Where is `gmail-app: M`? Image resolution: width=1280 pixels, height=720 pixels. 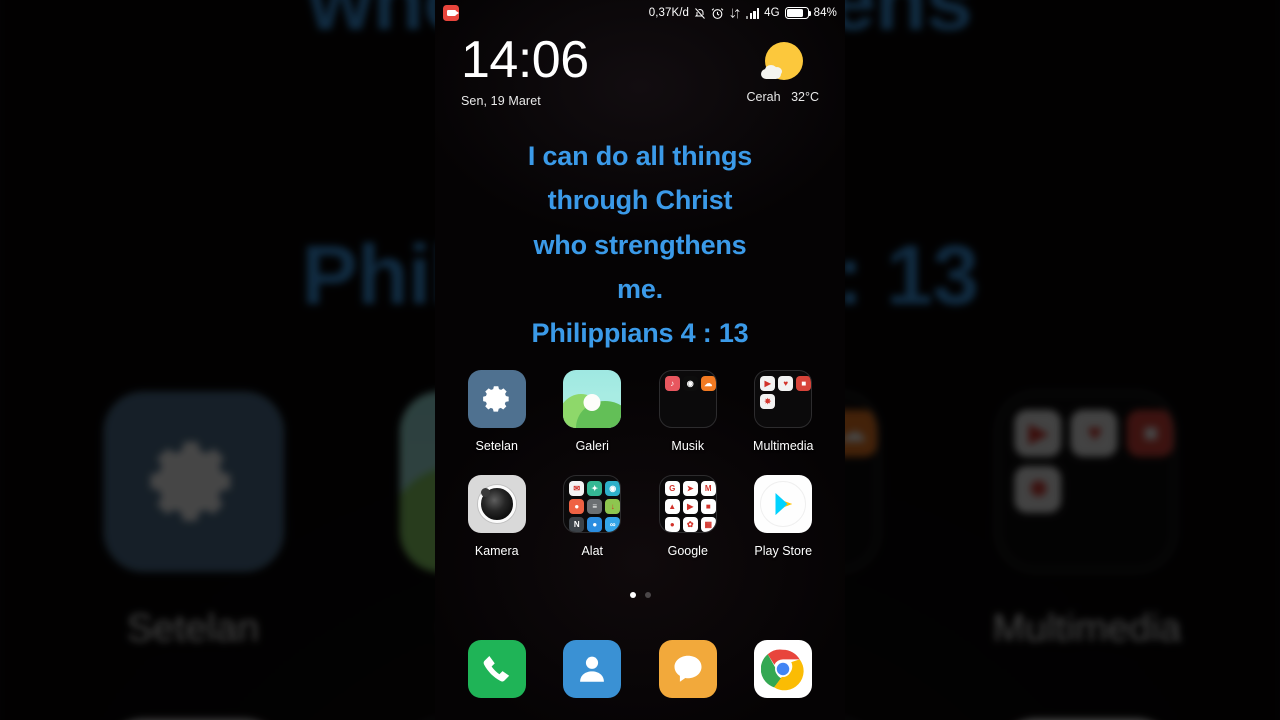 gmail-app: M is located at coordinates (708, 488).